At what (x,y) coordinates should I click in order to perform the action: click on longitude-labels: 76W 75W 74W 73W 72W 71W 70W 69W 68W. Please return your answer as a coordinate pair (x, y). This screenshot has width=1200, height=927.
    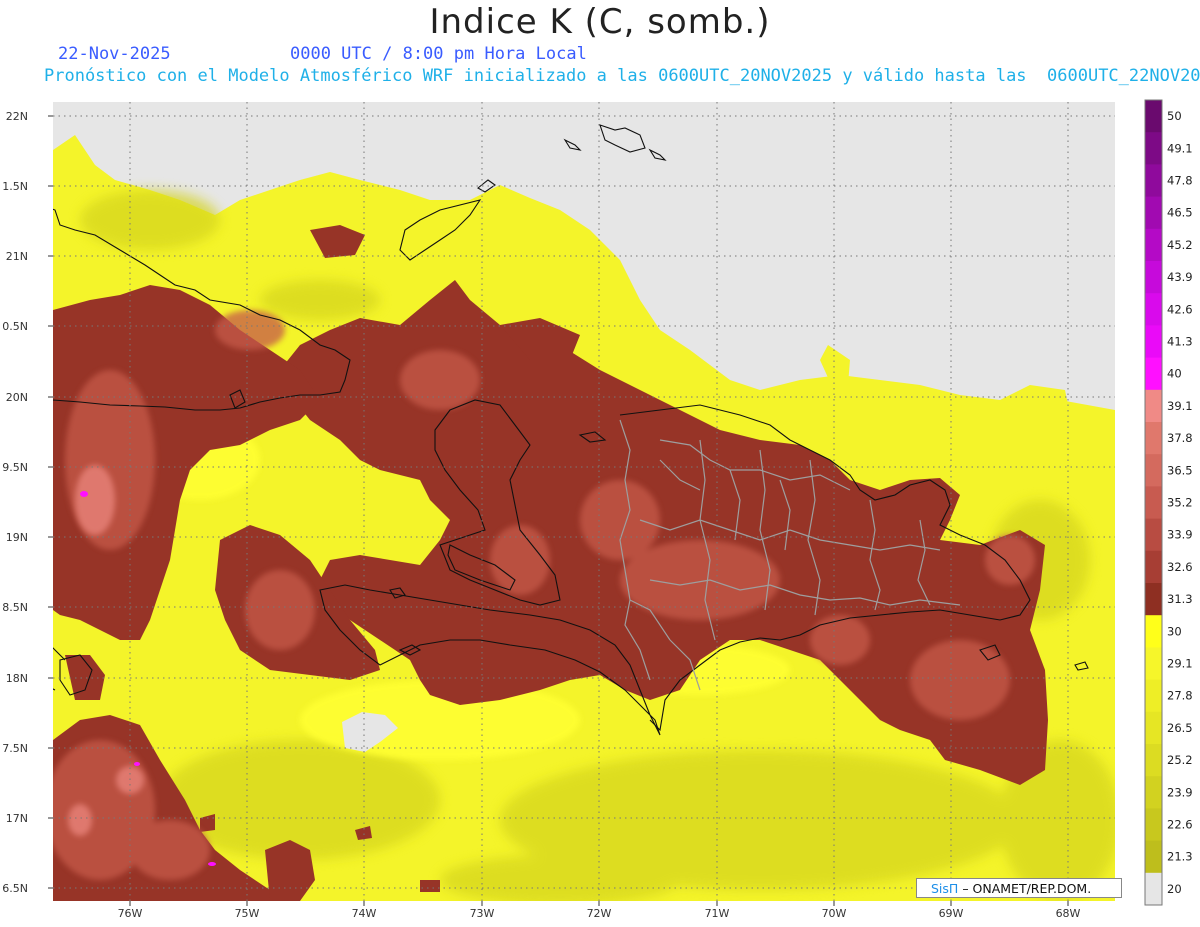
    Looking at the image, I should click on (599, 913).